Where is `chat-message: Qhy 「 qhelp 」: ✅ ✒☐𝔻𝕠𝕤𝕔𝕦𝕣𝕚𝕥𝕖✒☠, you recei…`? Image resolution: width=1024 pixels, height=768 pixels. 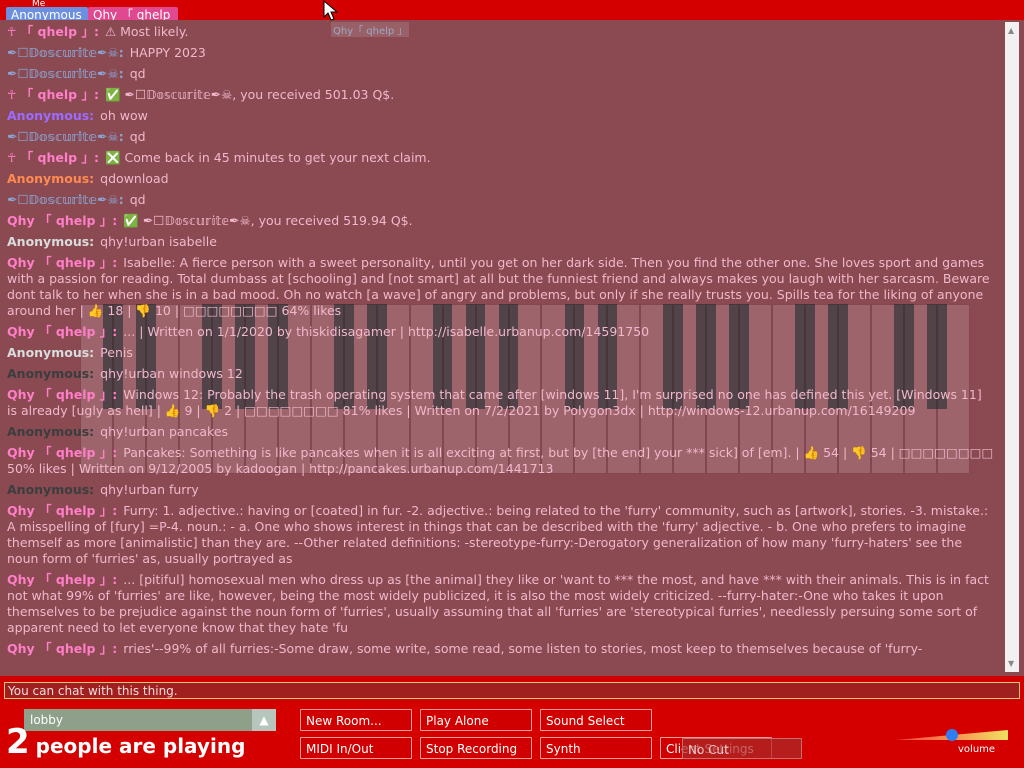 chat-message: Qhy 「 qhelp 」: ✅ ✒☐𝔻𝕠𝕤𝕔𝕦𝕣𝕚𝕥𝕖✒☠, you recei… is located at coordinates (500, 221).